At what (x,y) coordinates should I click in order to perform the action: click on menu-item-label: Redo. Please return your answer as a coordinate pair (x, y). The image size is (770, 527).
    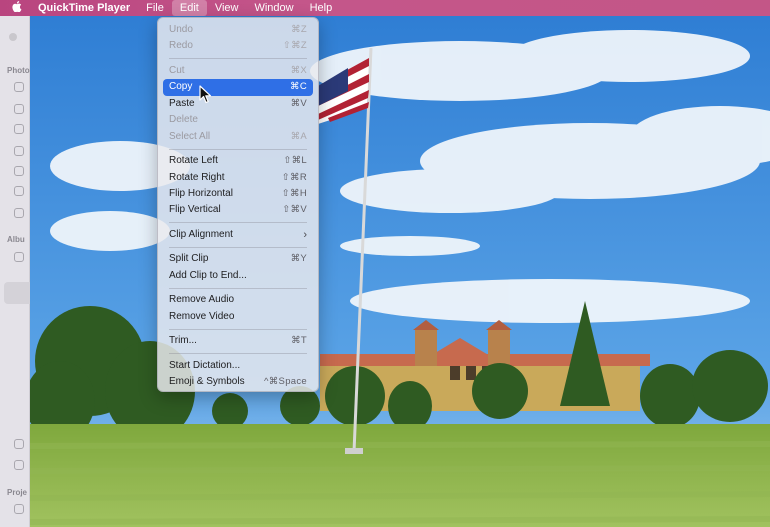
    Looking at the image, I should click on (181, 46).